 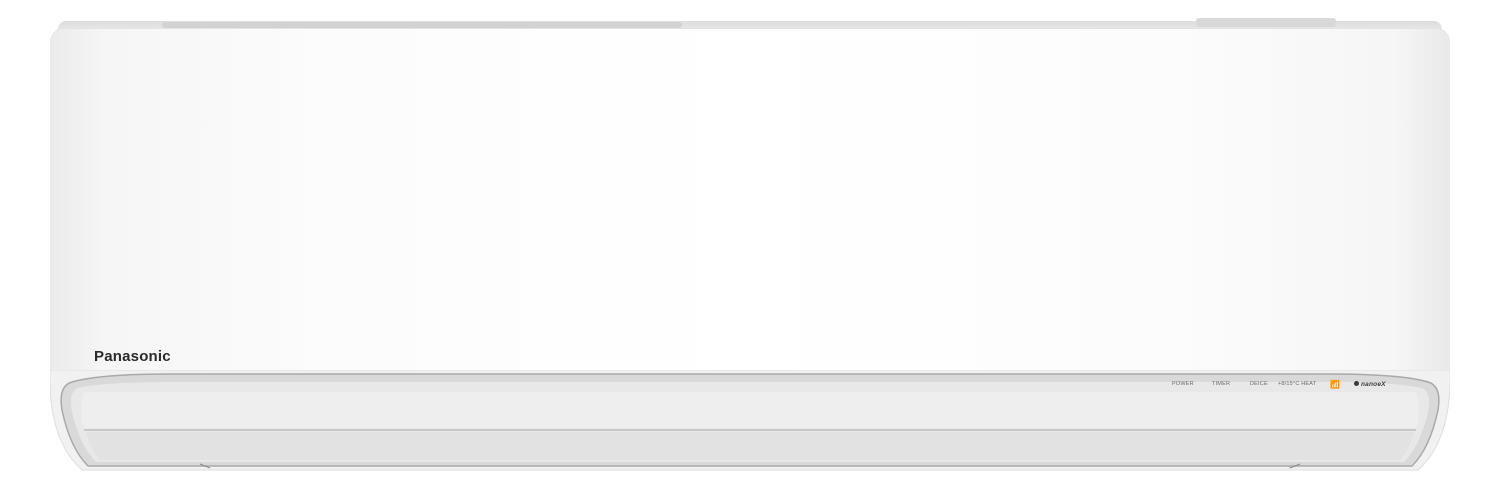 I want to click on brand-logo: Panasonic, so click(x=132, y=356).